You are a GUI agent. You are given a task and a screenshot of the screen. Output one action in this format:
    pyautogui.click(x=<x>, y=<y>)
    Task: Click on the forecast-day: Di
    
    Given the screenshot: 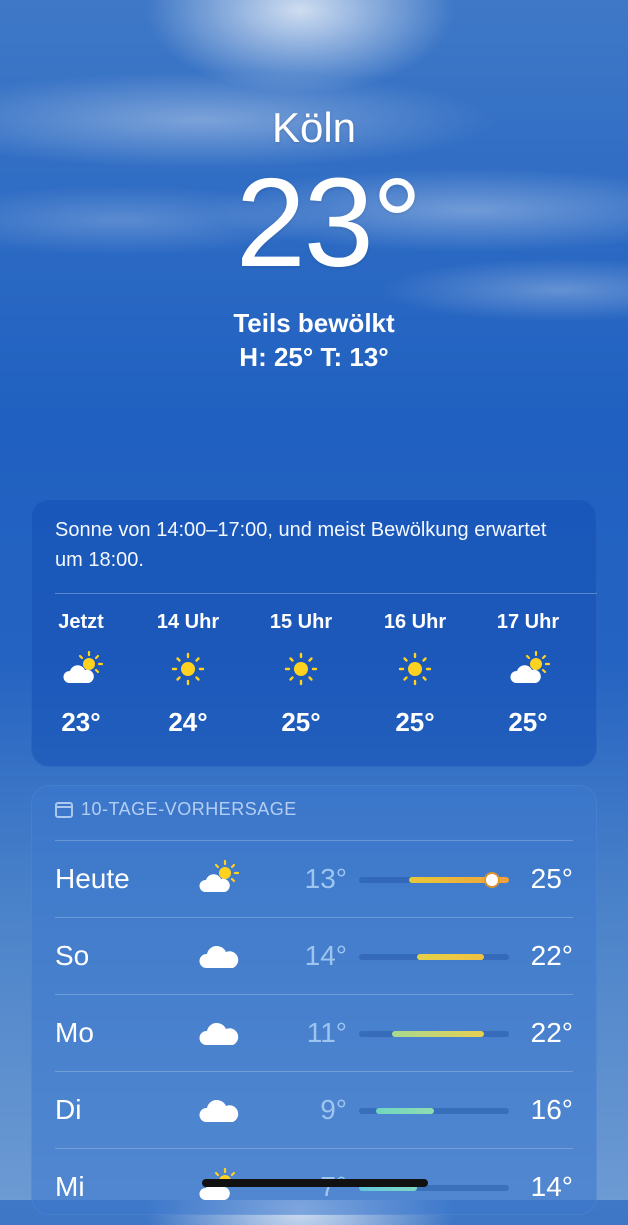 What is the action you would take?
    pyautogui.click(x=68, y=1109)
    